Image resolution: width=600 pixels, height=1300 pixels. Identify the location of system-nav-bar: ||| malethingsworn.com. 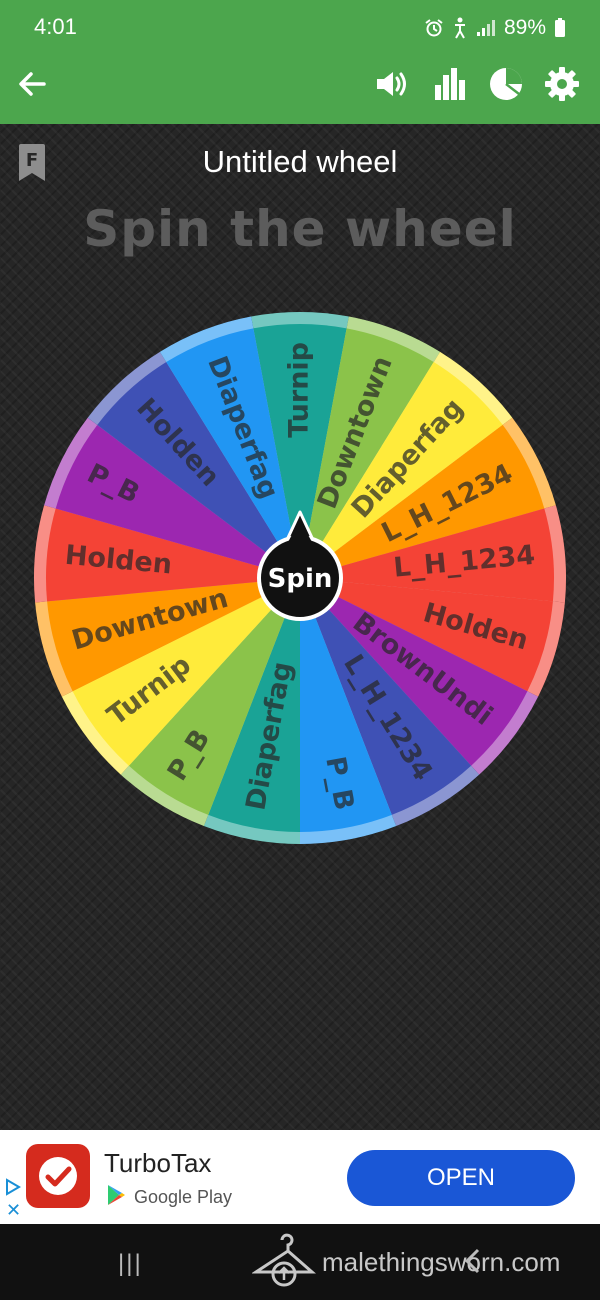
(300, 1262).